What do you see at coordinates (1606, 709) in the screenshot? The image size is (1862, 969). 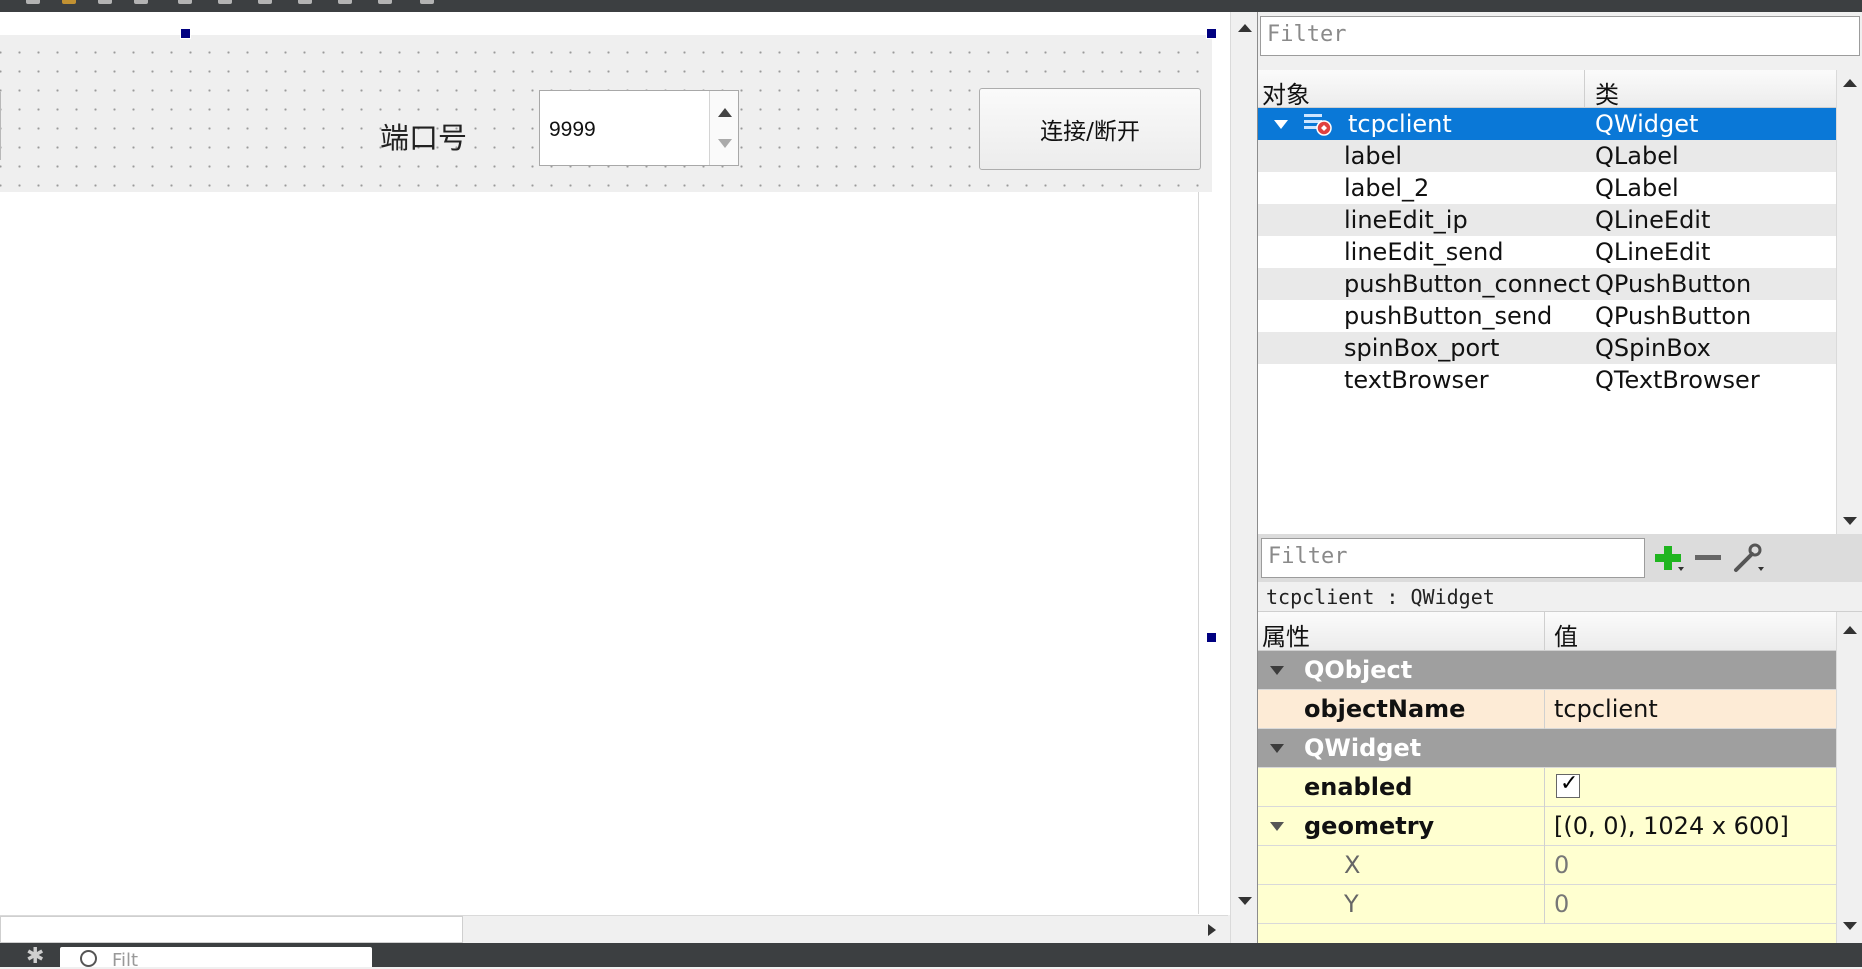 I see `property-value: tcpclient` at bounding box center [1606, 709].